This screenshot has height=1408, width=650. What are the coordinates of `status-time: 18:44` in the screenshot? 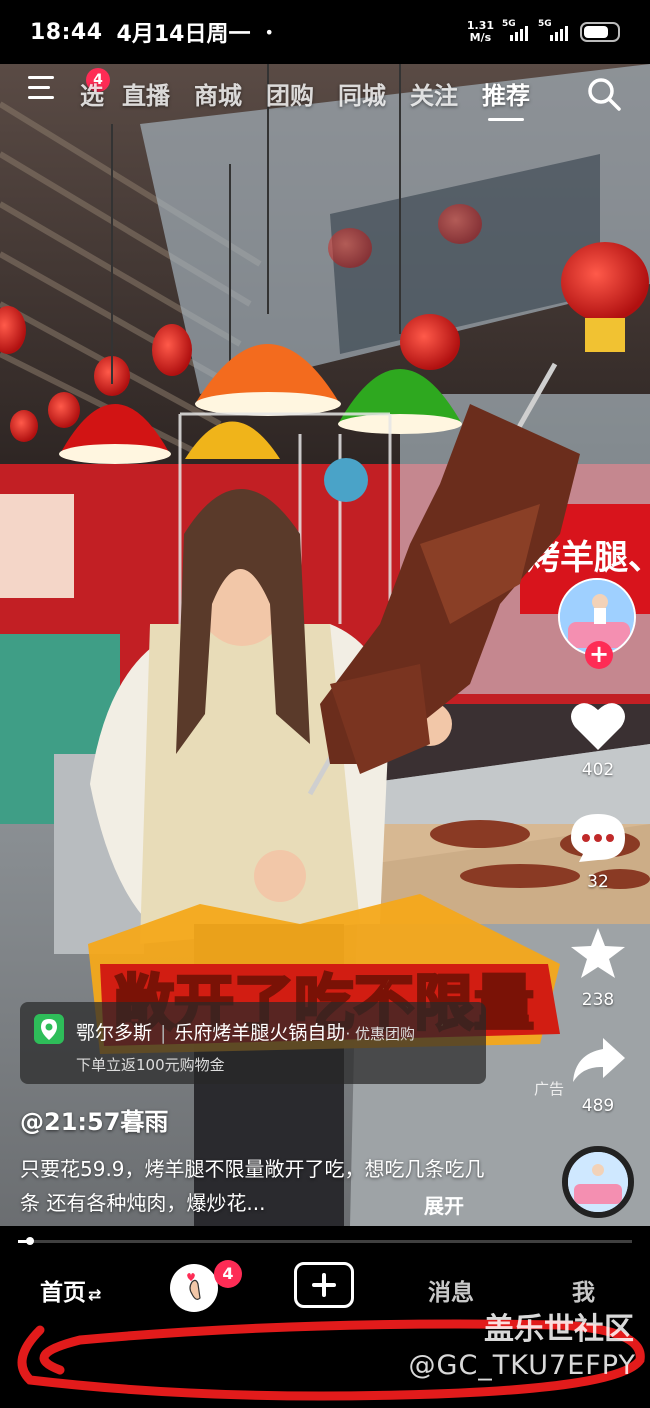 It's located at (66, 32).